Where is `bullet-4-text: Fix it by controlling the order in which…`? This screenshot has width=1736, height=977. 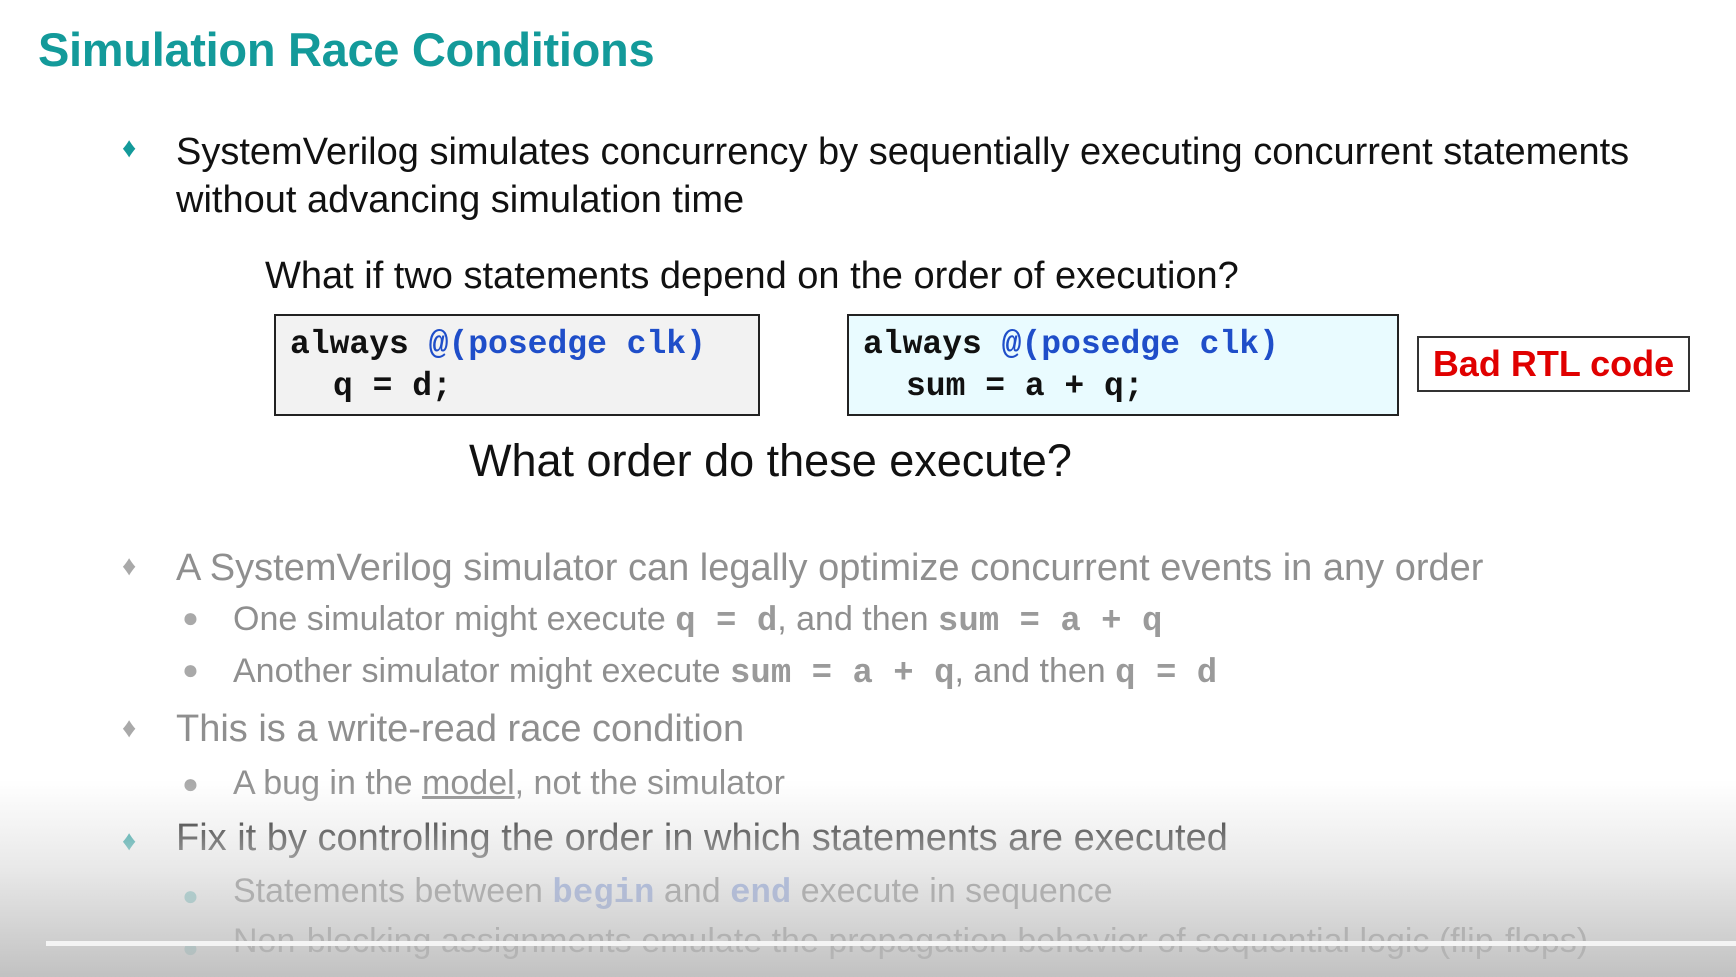 bullet-4-text: Fix it by controlling the order in which… is located at coordinates (702, 838).